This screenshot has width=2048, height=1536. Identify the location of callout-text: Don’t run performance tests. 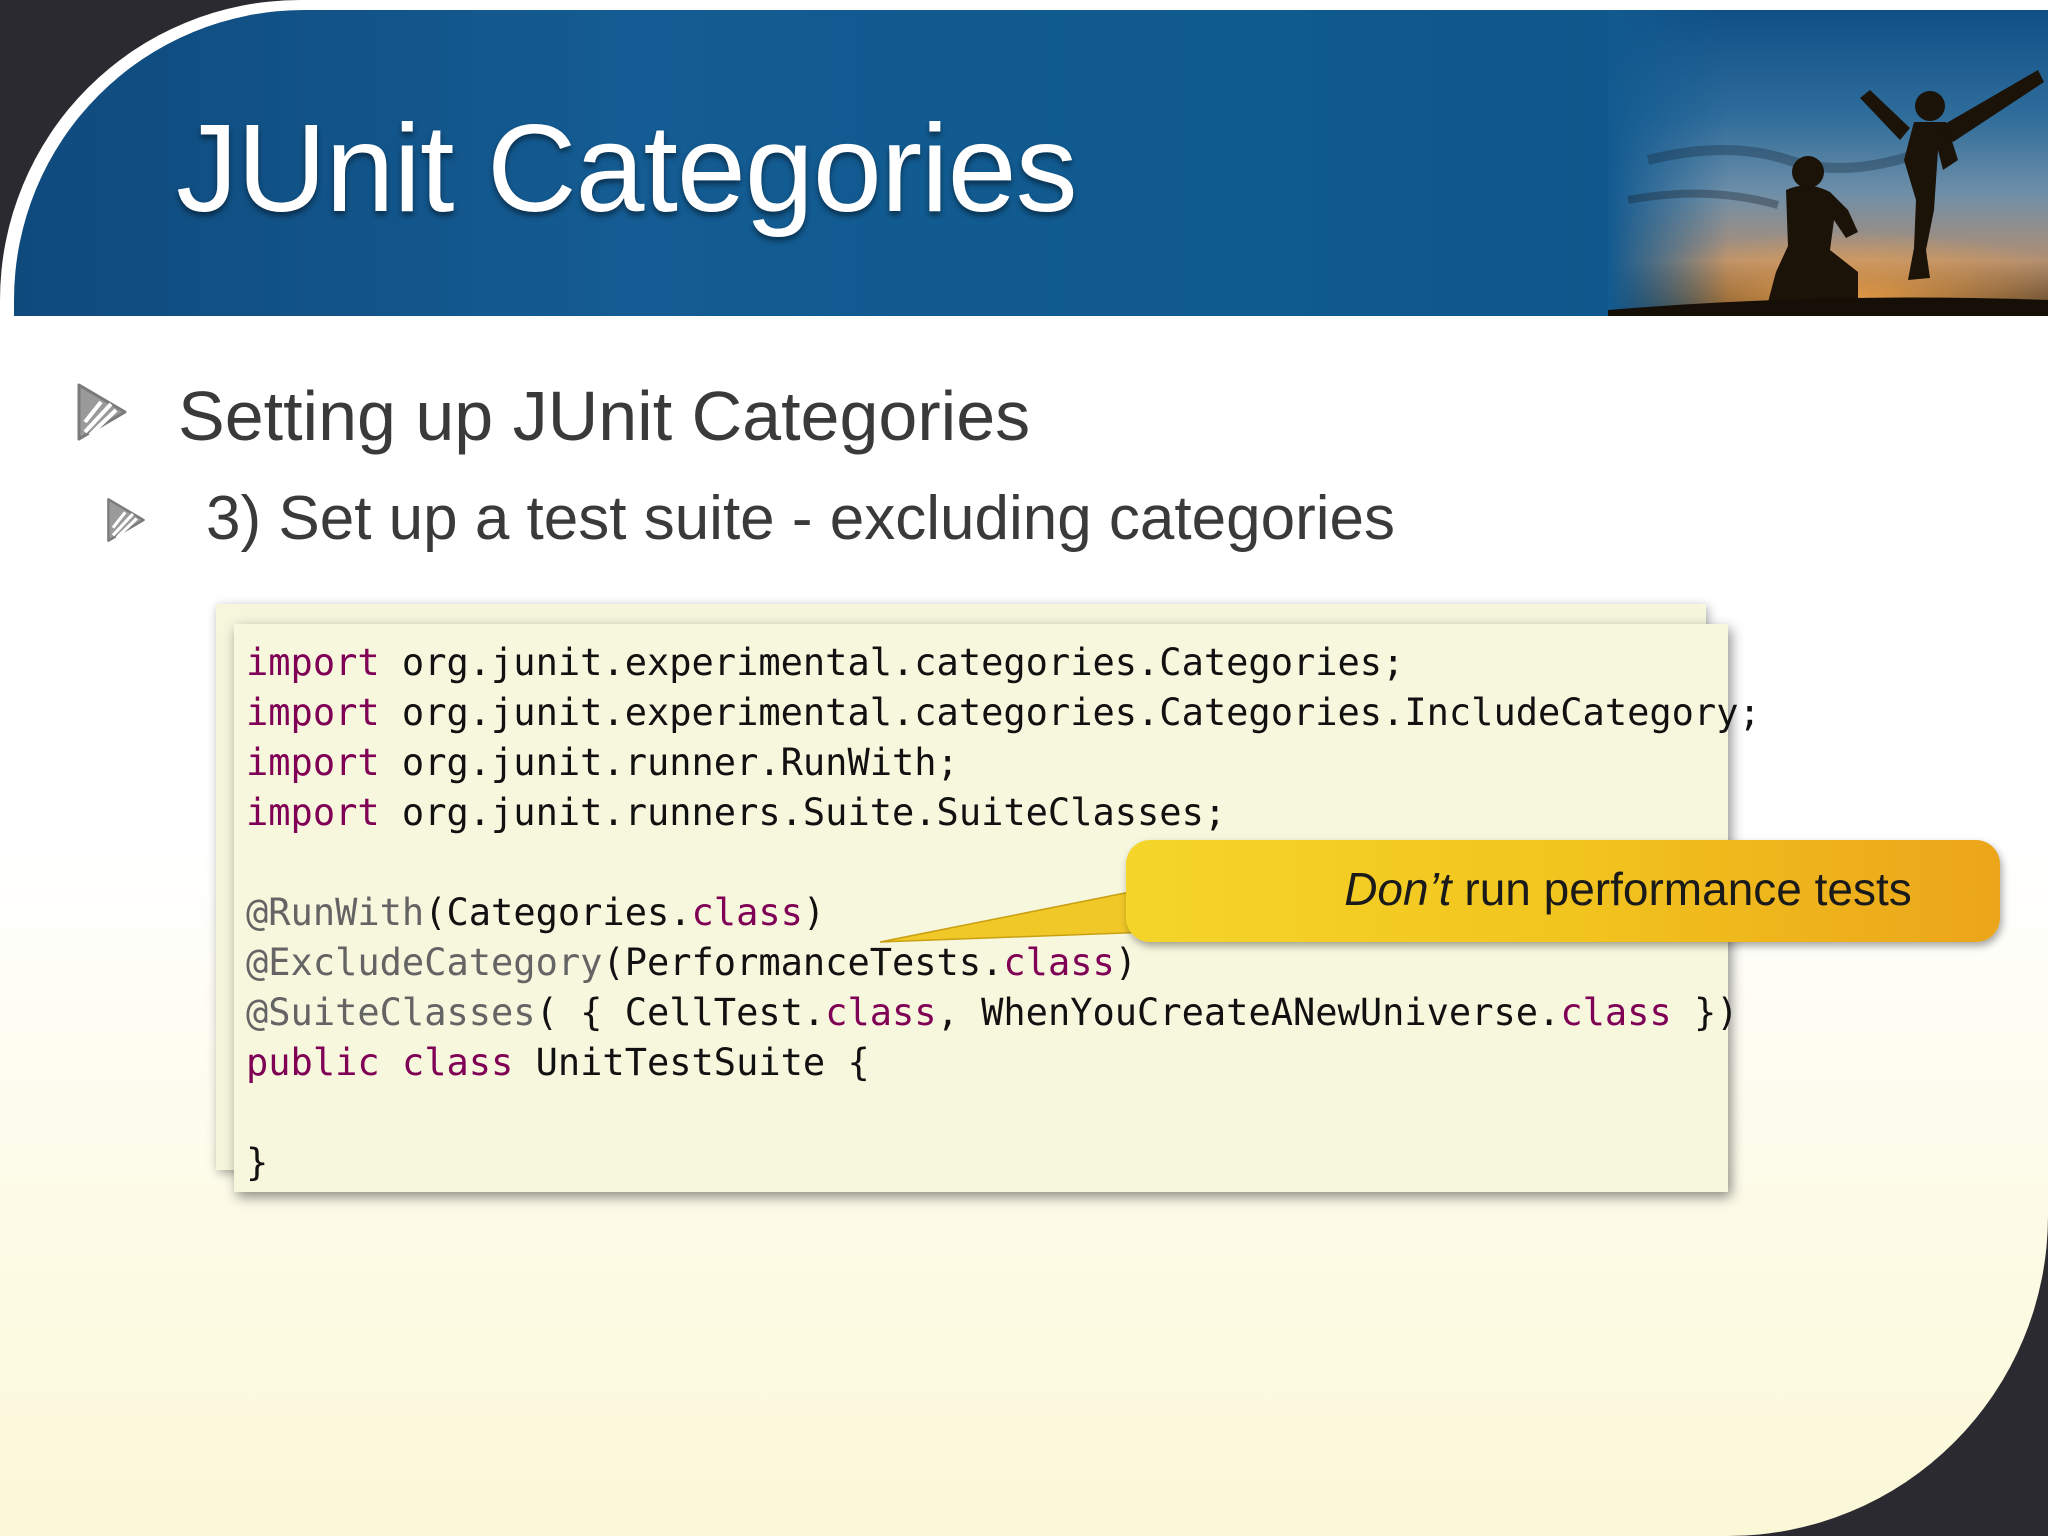
(1563, 889).